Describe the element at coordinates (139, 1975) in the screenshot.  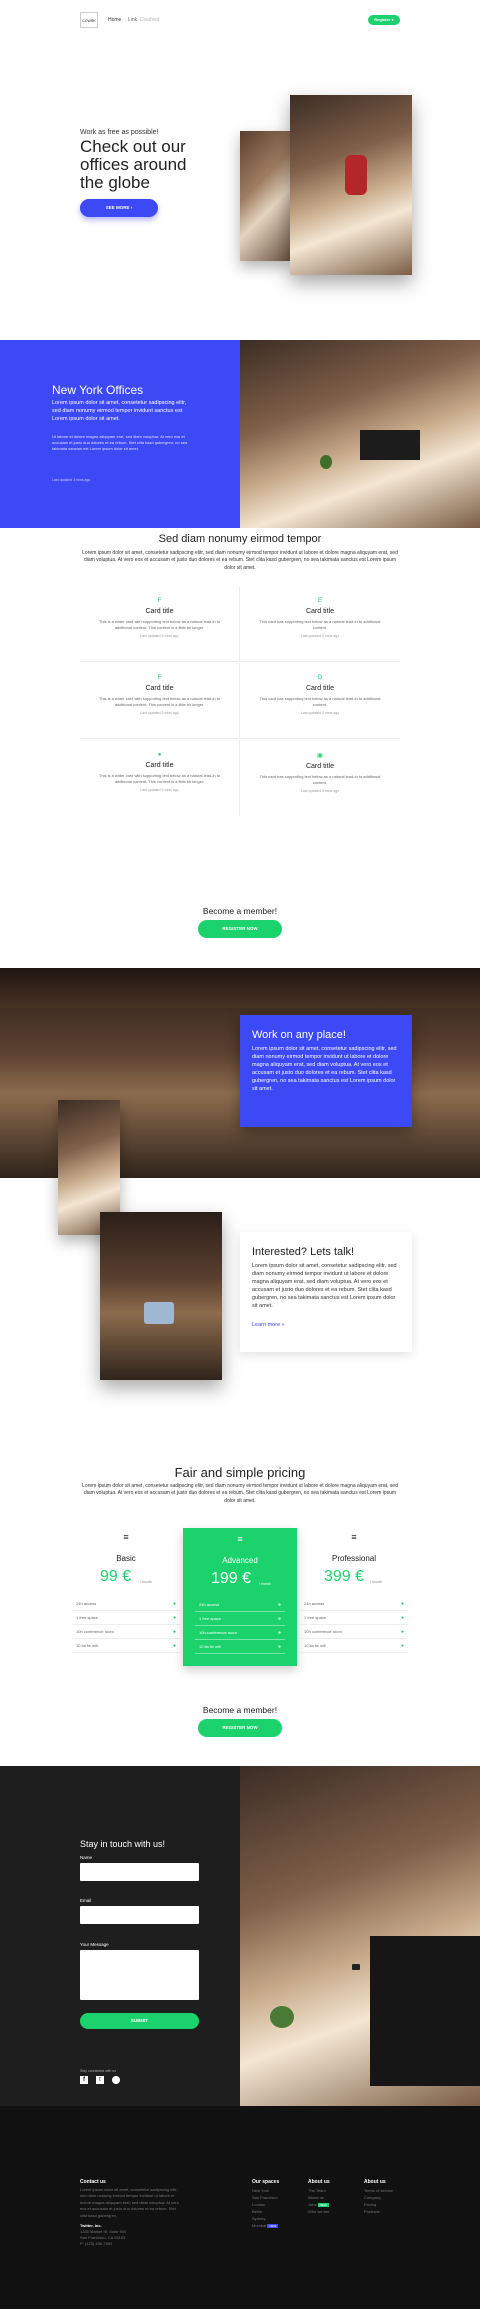
I see `message-field` at that location.